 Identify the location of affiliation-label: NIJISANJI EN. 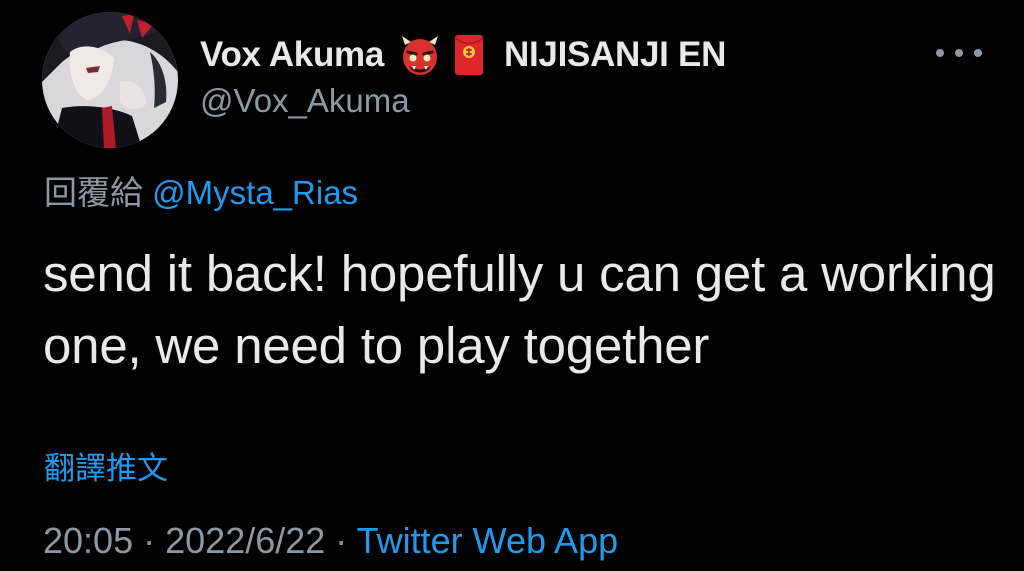
(615, 54).